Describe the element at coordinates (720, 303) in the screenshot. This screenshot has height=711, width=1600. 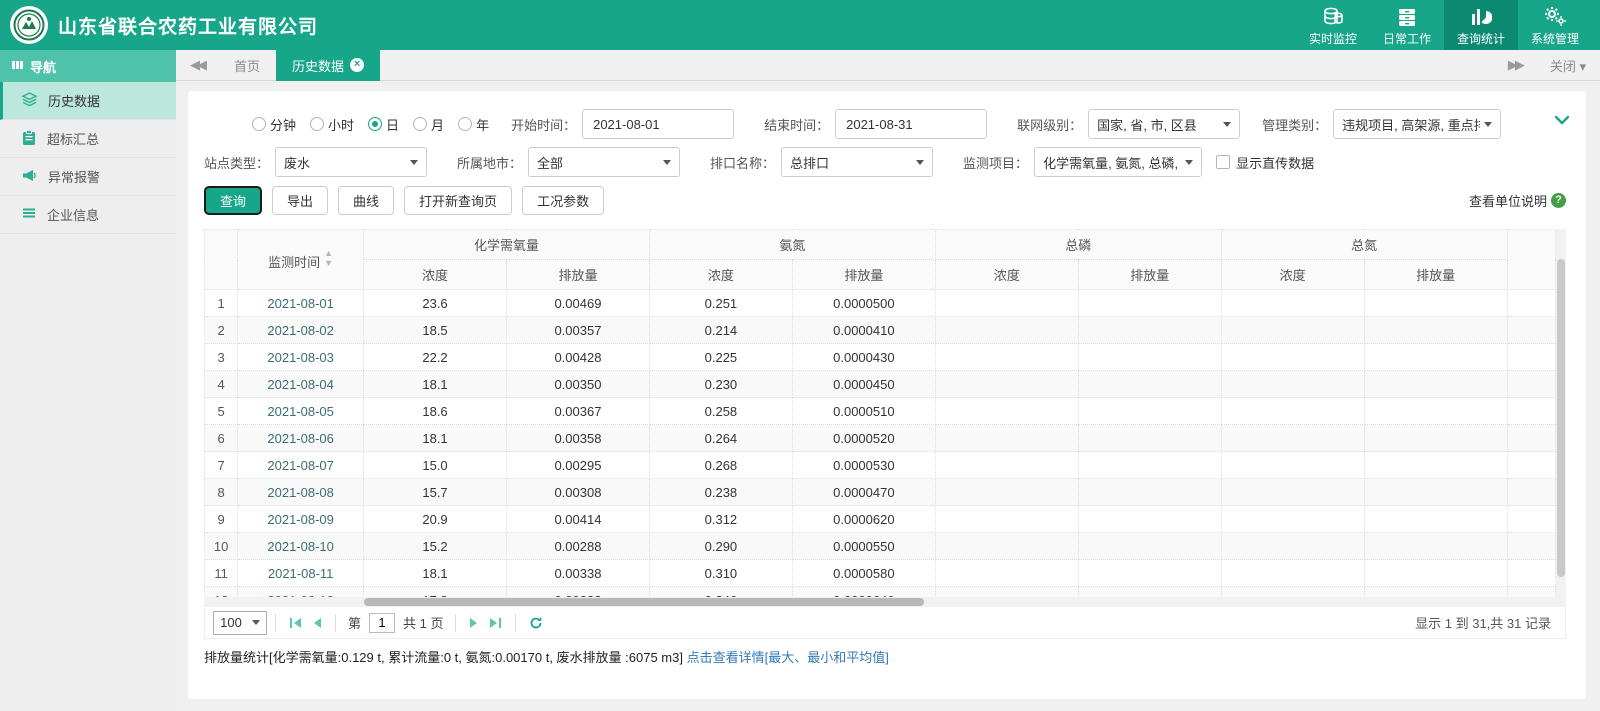
I see `cell-nh_c: 0.251` at that location.